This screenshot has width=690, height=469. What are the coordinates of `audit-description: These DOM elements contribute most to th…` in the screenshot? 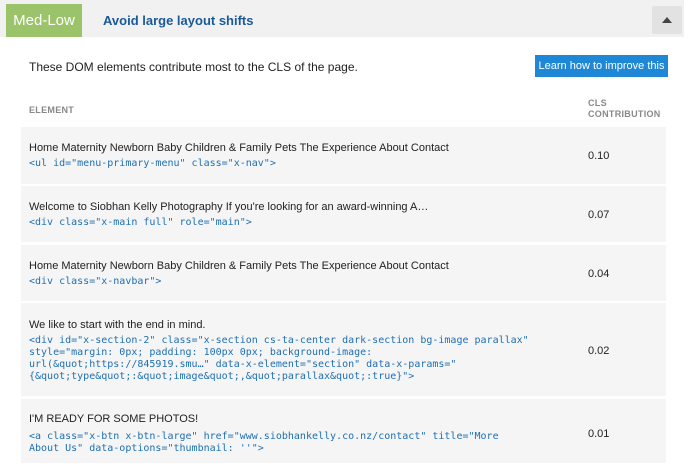 It's located at (193, 67).